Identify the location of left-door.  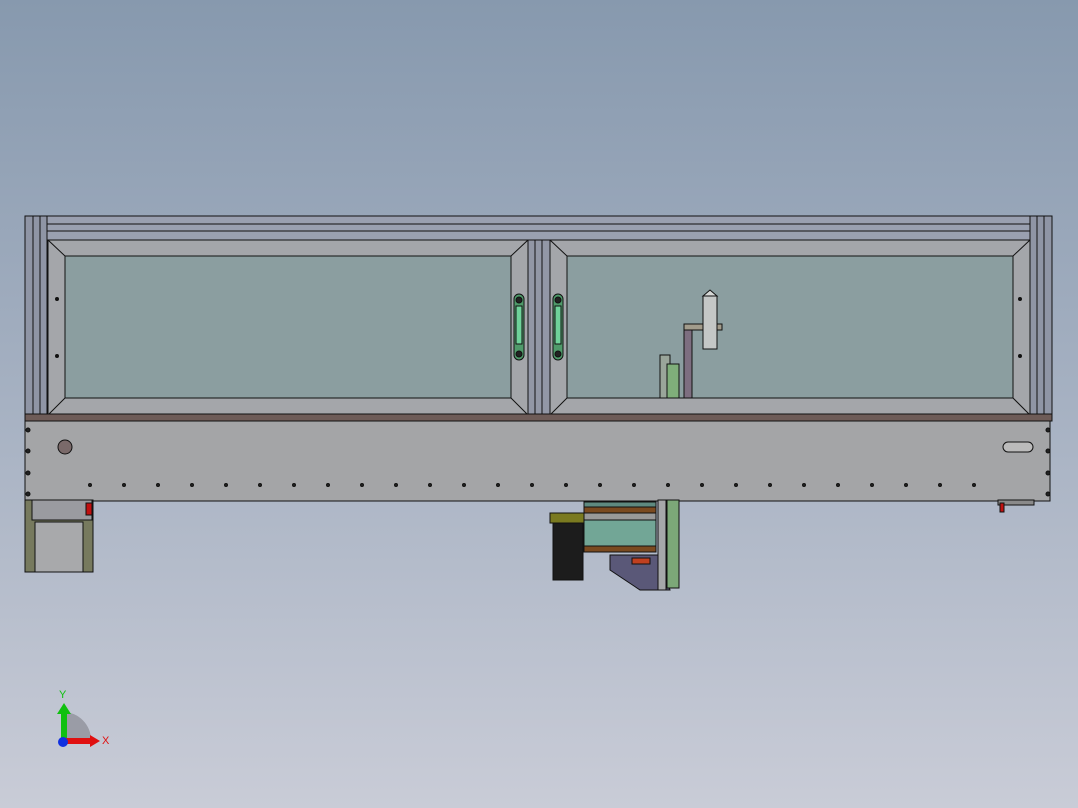
(288, 327).